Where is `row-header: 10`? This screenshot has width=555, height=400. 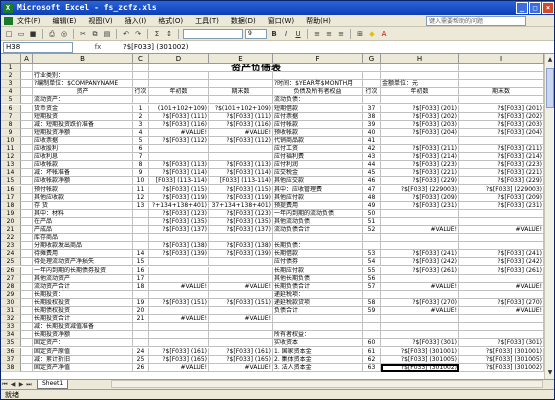
row-header: 10 is located at coordinates (11, 140).